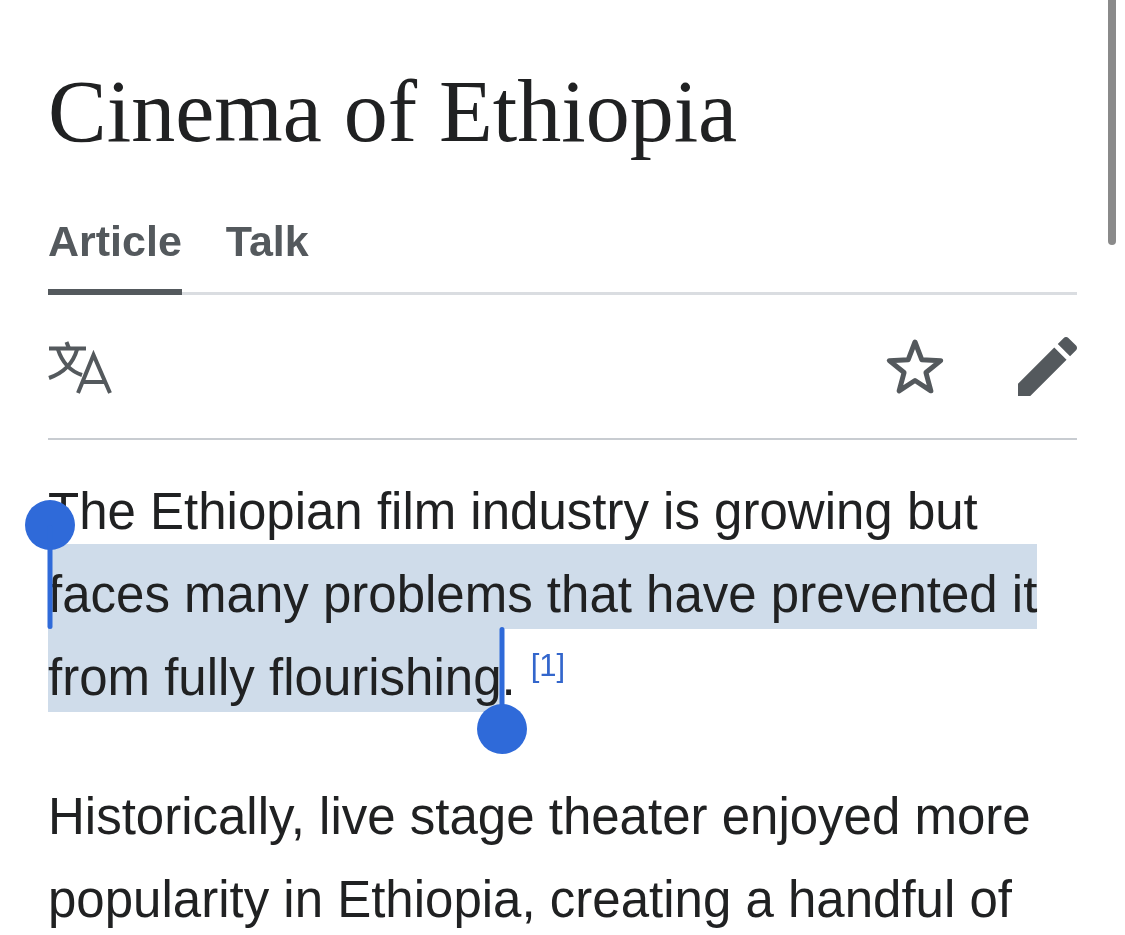 This screenshot has width=1125, height=935. What do you see at coordinates (115, 257) in the screenshot?
I see `tab: Article` at bounding box center [115, 257].